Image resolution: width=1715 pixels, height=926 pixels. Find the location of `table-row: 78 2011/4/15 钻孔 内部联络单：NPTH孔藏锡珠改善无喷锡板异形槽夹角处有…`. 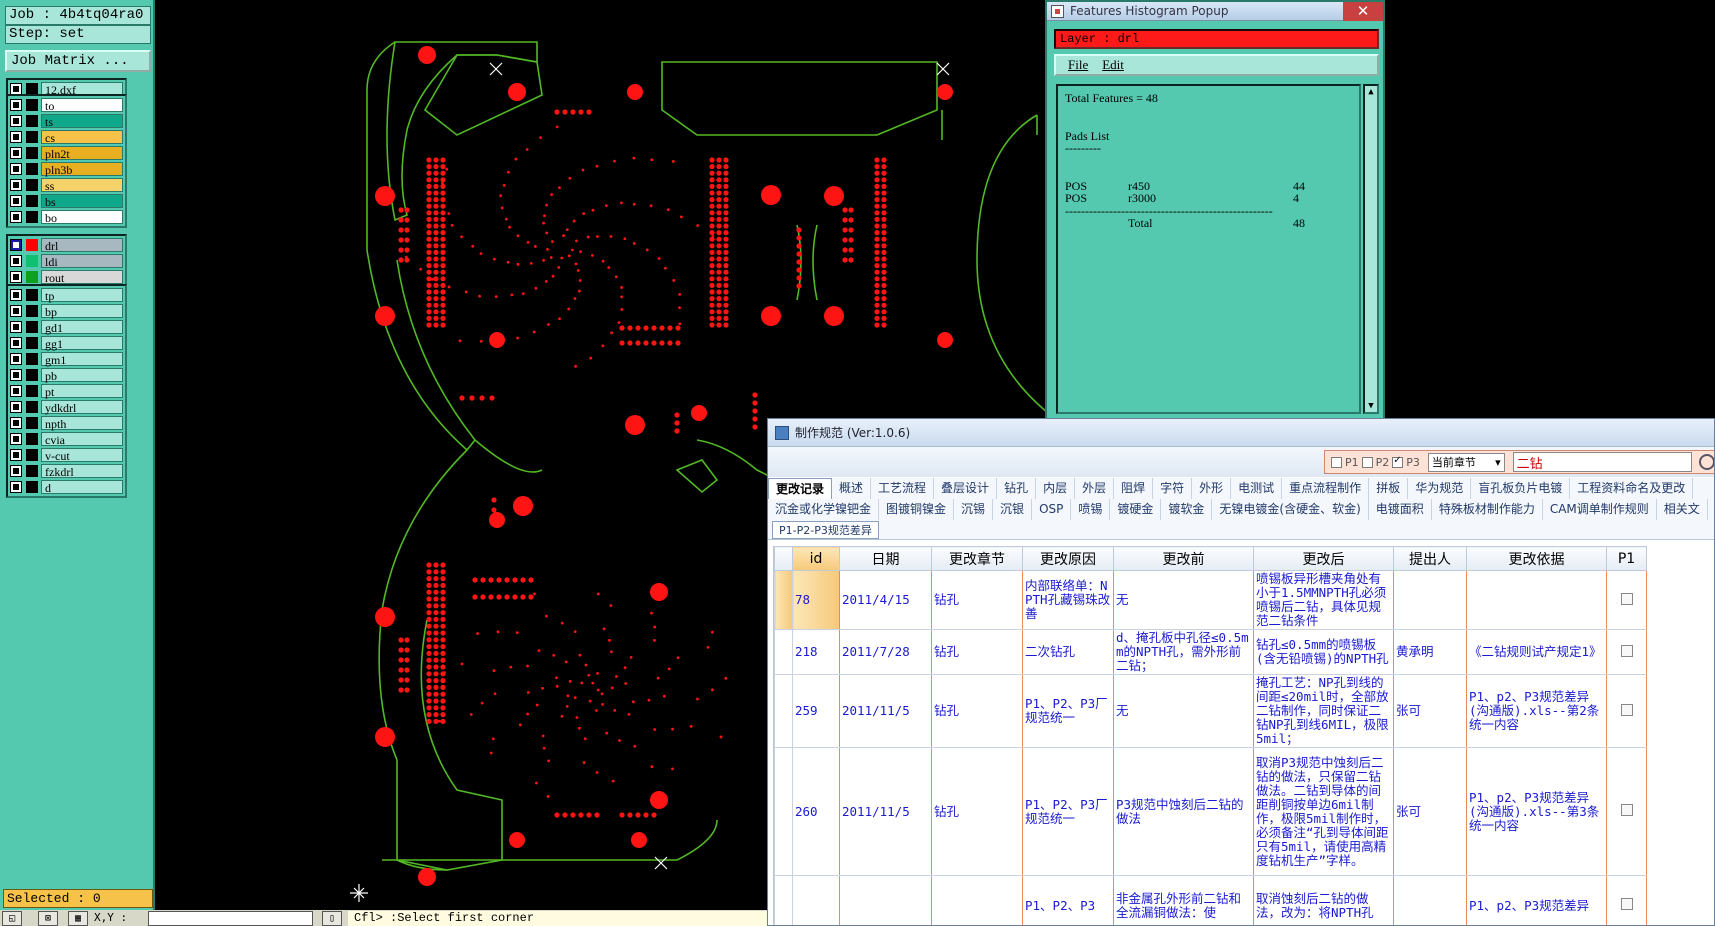

table-row: 78 2011/4/15 钻孔 内部联络单：NPTH孔藏锡珠改善无喷锡板异形槽夹角处有… is located at coordinates (1210, 600).